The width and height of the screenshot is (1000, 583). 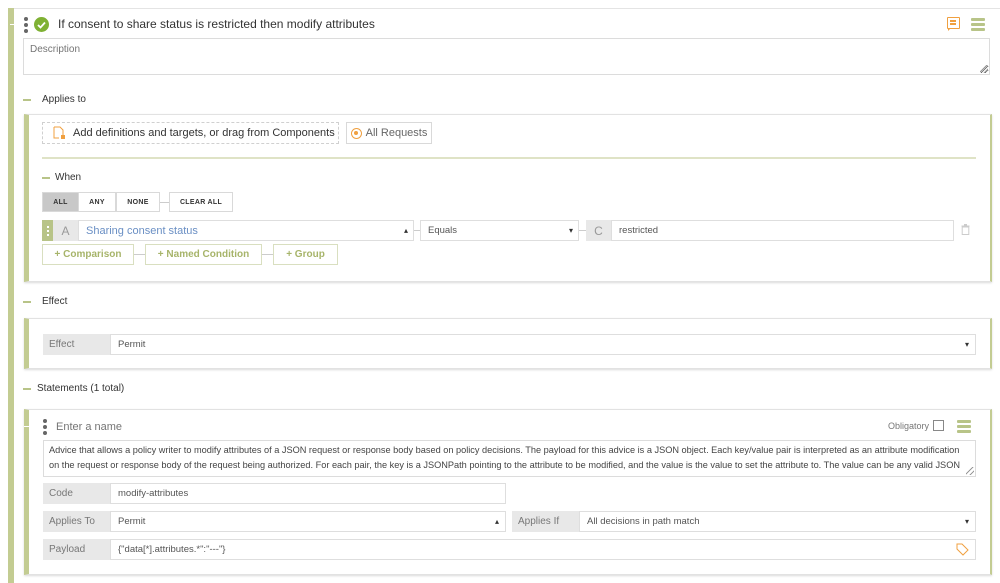 I want to click on operator-select: Equals, so click(x=499, y=230).